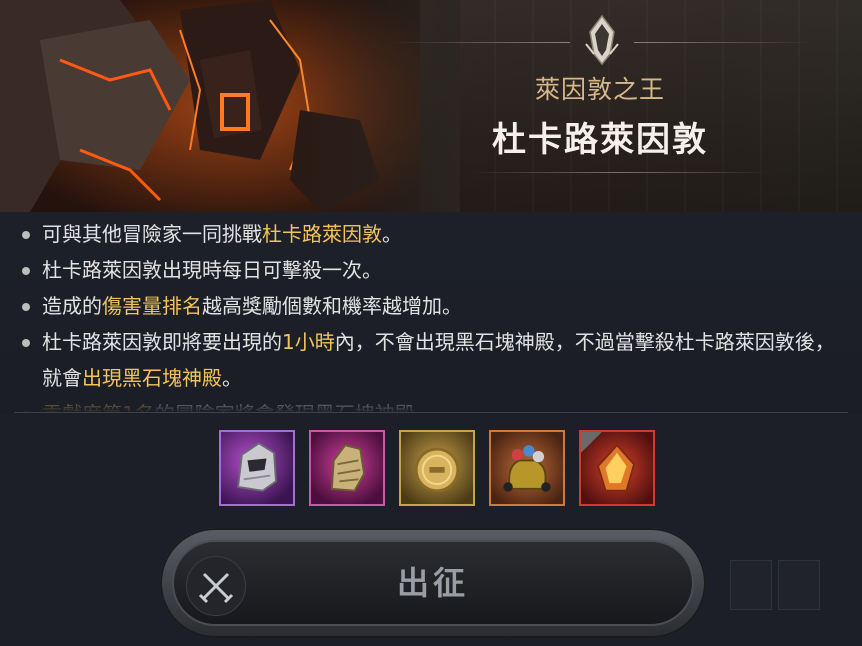 The height and width of the screenshot is (646, 862). Describe the element at coordinates (724, 42) in the screenshot. I see `header-divider-right` at that location.